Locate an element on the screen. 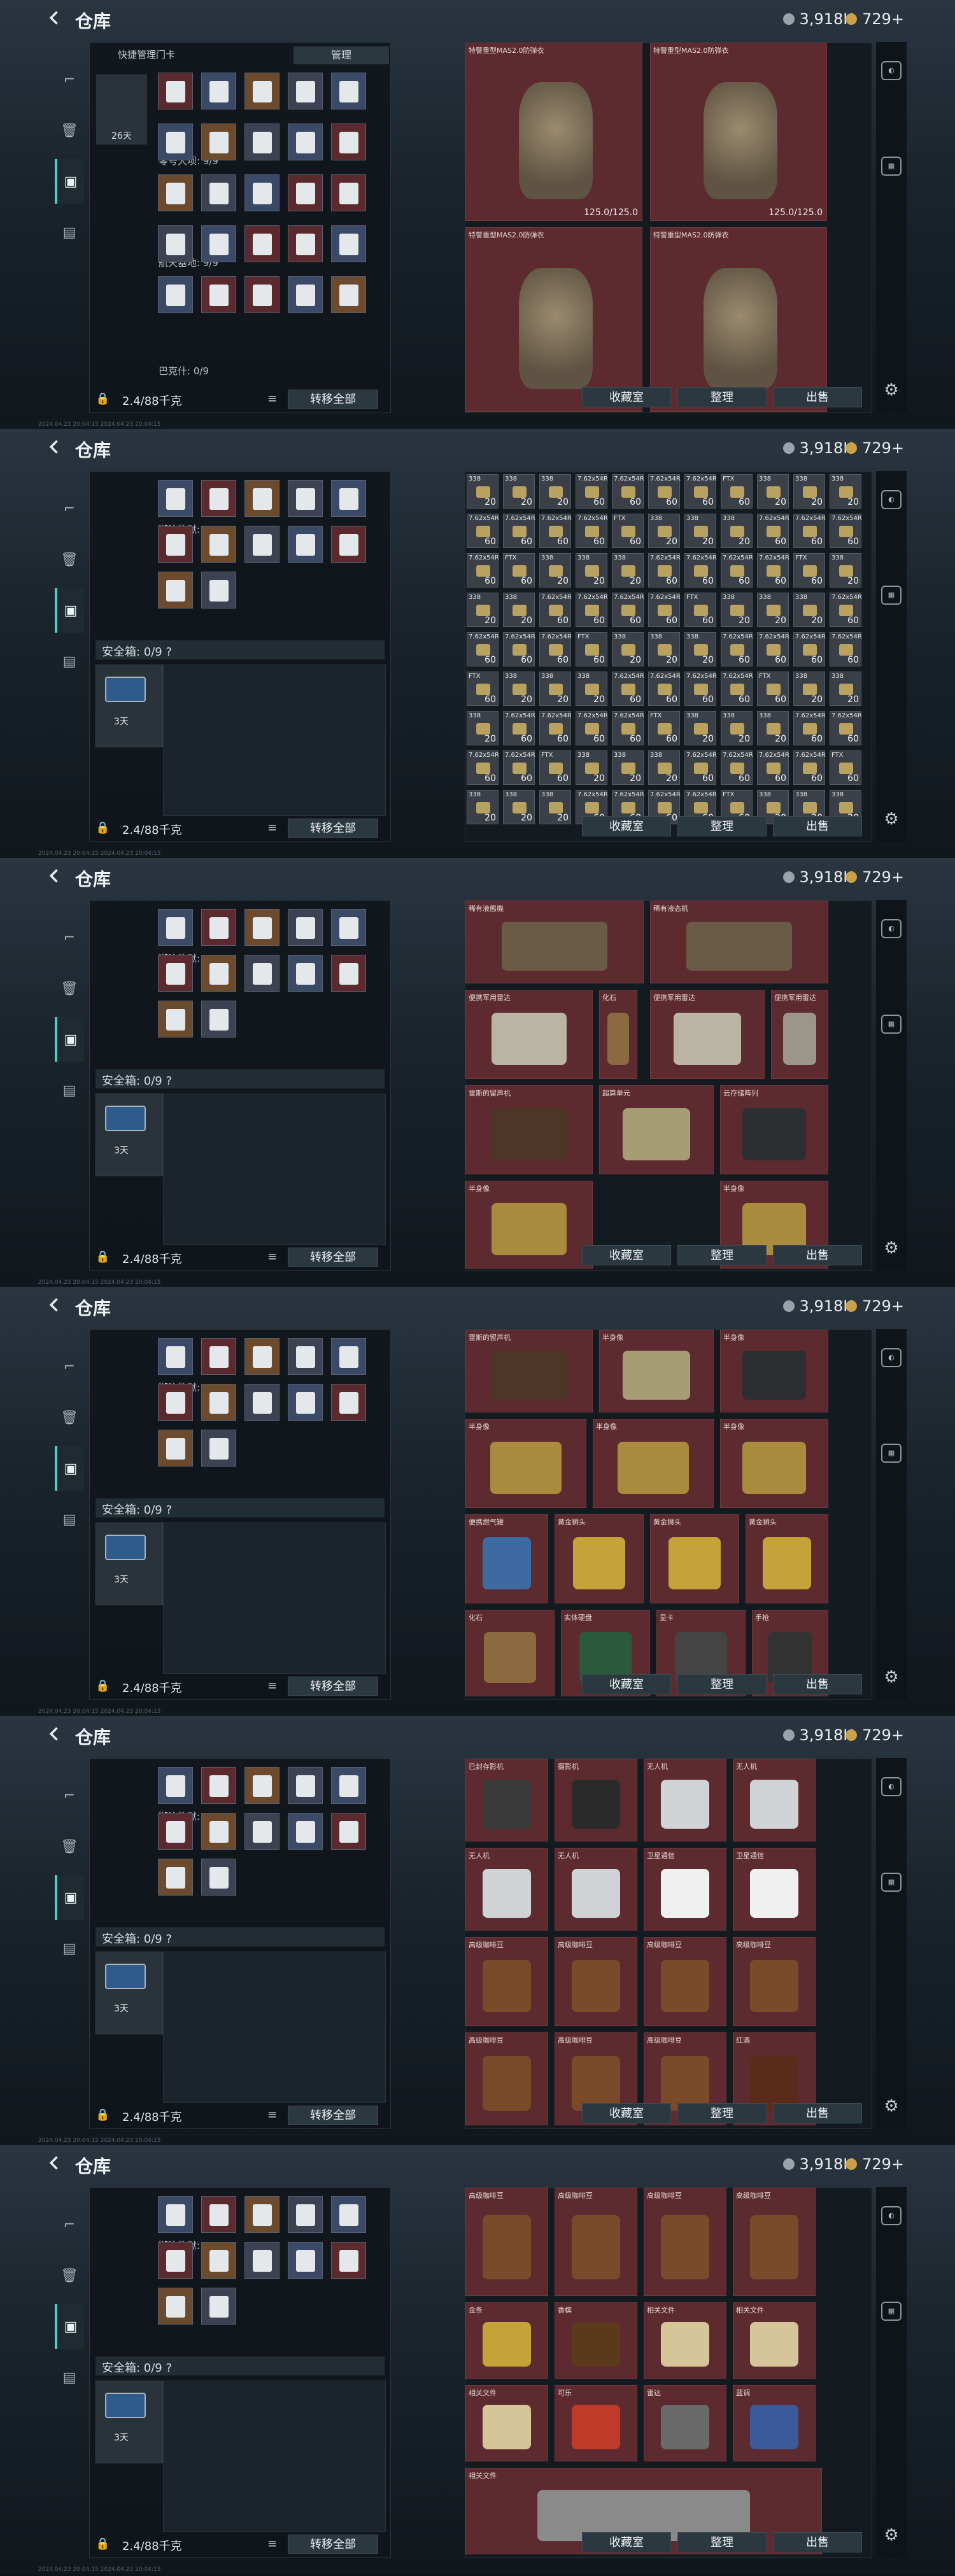  prop-item: 稀有液态机 is located at coordinates (739, 942).